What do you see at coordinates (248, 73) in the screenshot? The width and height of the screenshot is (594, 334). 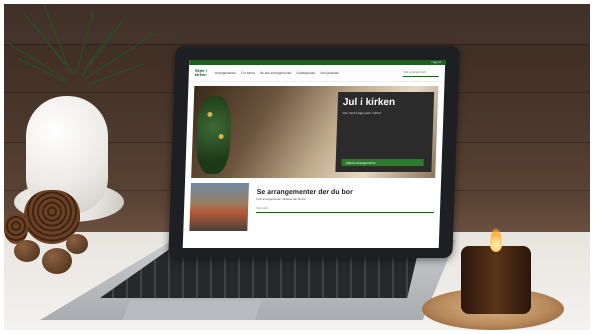 I see `nav-item: For barna` at bounding box center [248, 73].